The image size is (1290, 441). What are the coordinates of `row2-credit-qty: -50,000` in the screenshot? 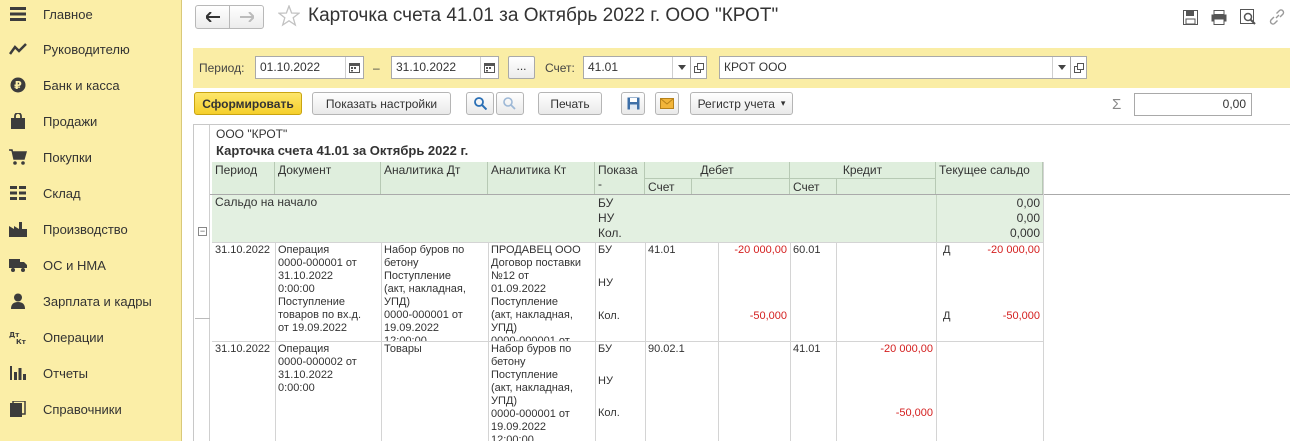 It's located at (914, 413).